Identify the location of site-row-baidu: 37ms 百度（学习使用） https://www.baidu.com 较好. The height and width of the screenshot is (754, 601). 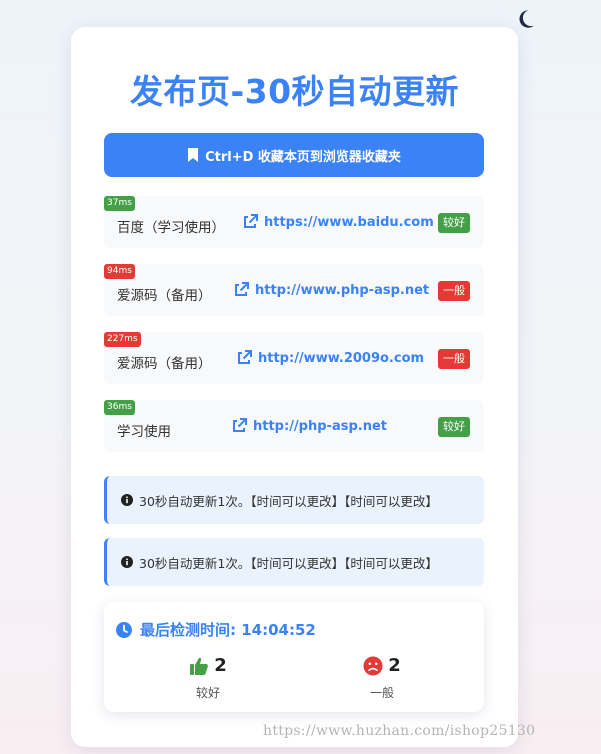
(294, 222).